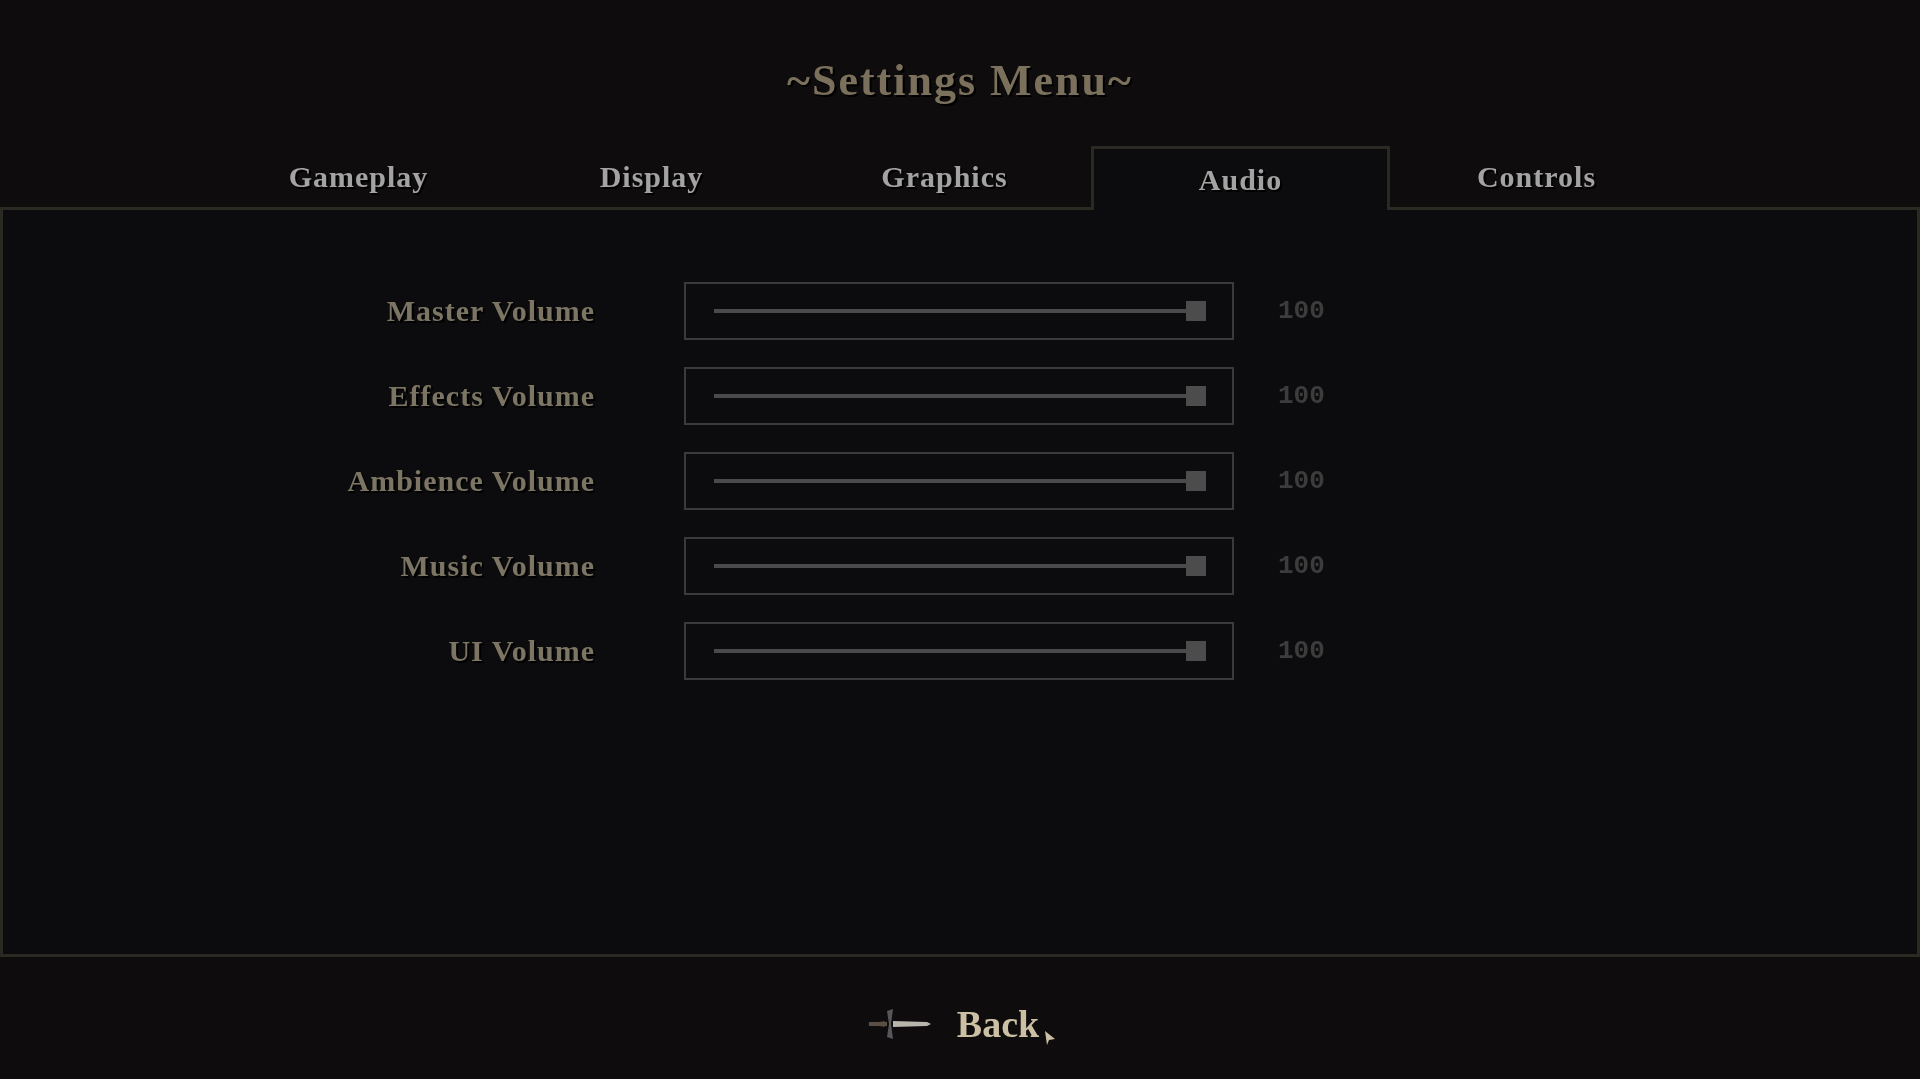  What do you see at coordinates (952, 1024) in the screenshot?
I see `back-button: Back` at bounding box center [952, 1024].